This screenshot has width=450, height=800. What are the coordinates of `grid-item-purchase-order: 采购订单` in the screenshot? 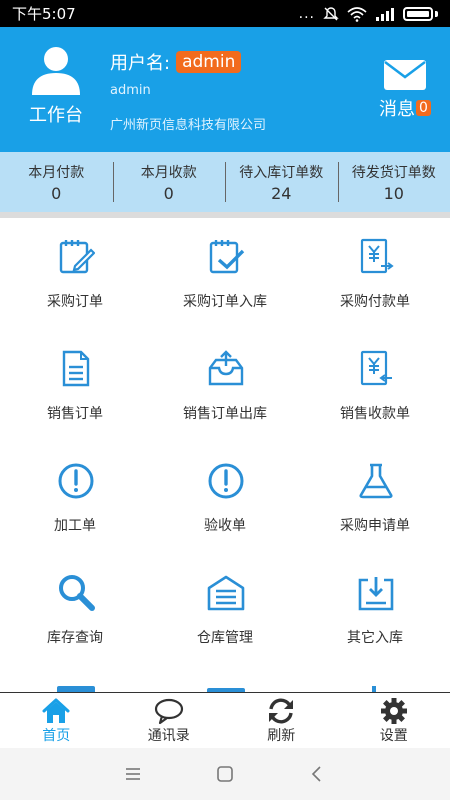 It's located at (75, 274).